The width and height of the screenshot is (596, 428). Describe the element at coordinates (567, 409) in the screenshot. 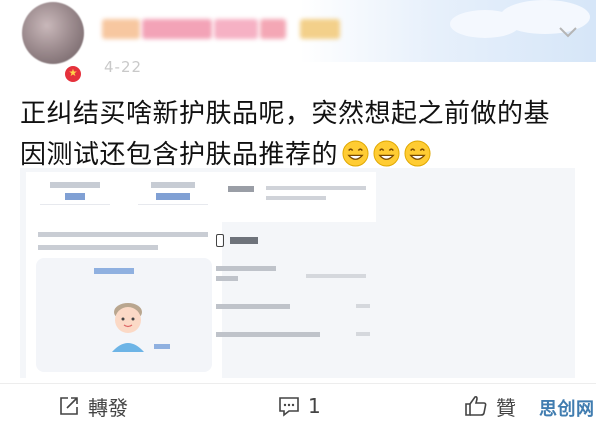

I see `watermark-text: 思创网` at that location.